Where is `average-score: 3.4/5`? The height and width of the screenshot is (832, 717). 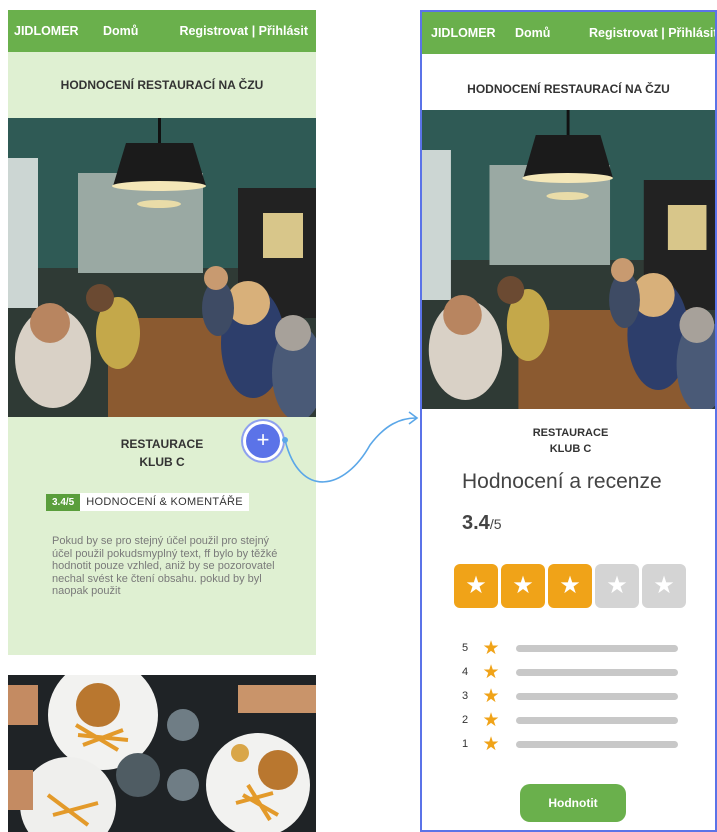 average-score: 3.4/5 is located at coordinates (482, 523).